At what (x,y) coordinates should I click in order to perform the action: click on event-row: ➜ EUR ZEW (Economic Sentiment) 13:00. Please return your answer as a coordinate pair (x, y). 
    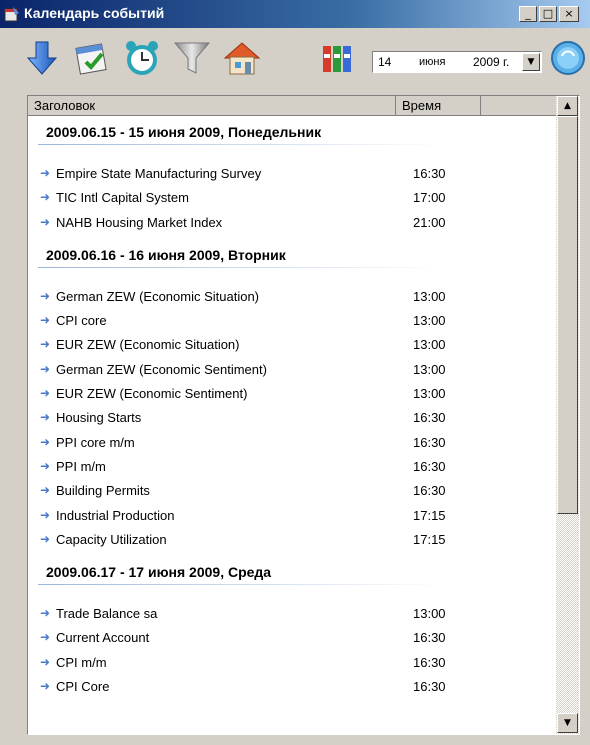
    Looking at the image, I should click on (292, 394).